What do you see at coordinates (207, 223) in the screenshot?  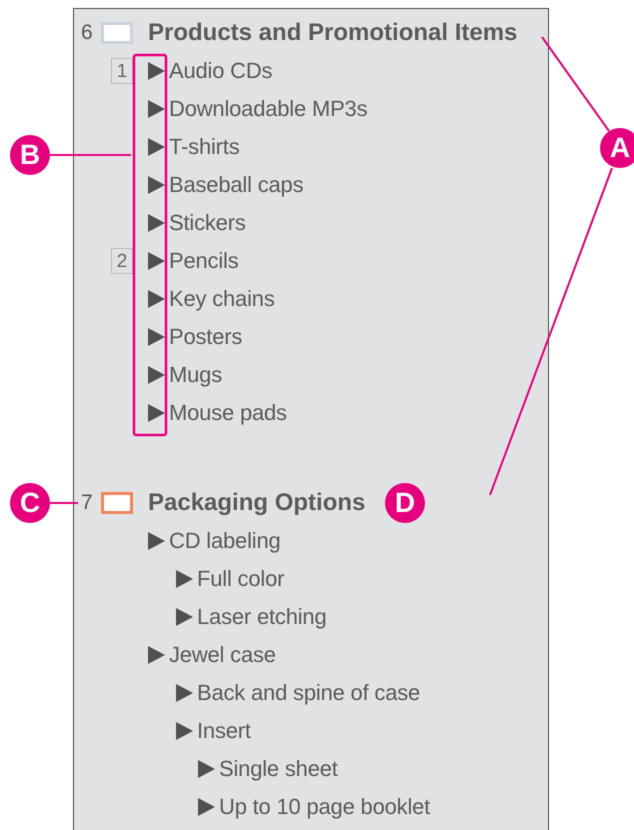 I see `outline-item: Stickers` at bounding box center [207, 223].